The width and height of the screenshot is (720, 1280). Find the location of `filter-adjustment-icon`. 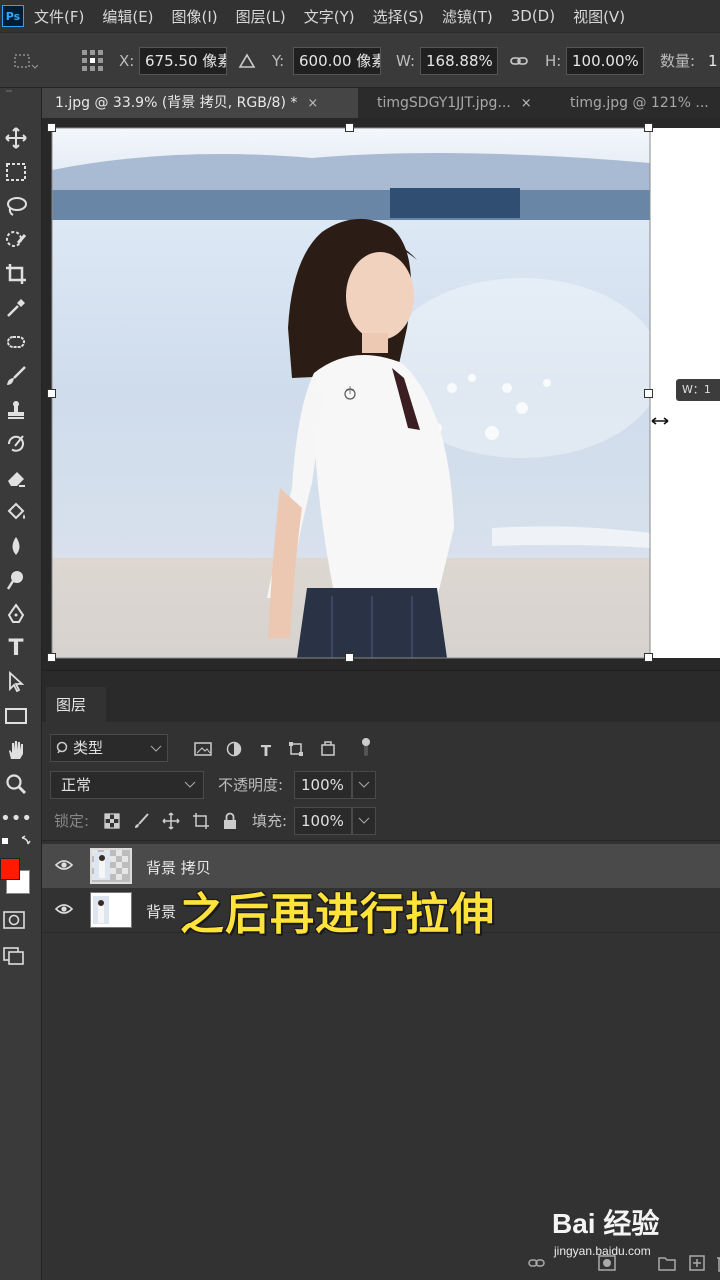

filter-adjustment-icon is located at coordinates (234, 749).